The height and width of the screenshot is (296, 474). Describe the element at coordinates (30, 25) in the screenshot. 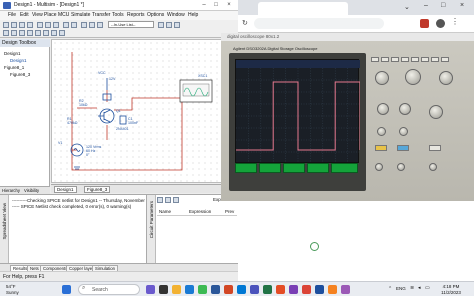

I see `print-icon` at that location.